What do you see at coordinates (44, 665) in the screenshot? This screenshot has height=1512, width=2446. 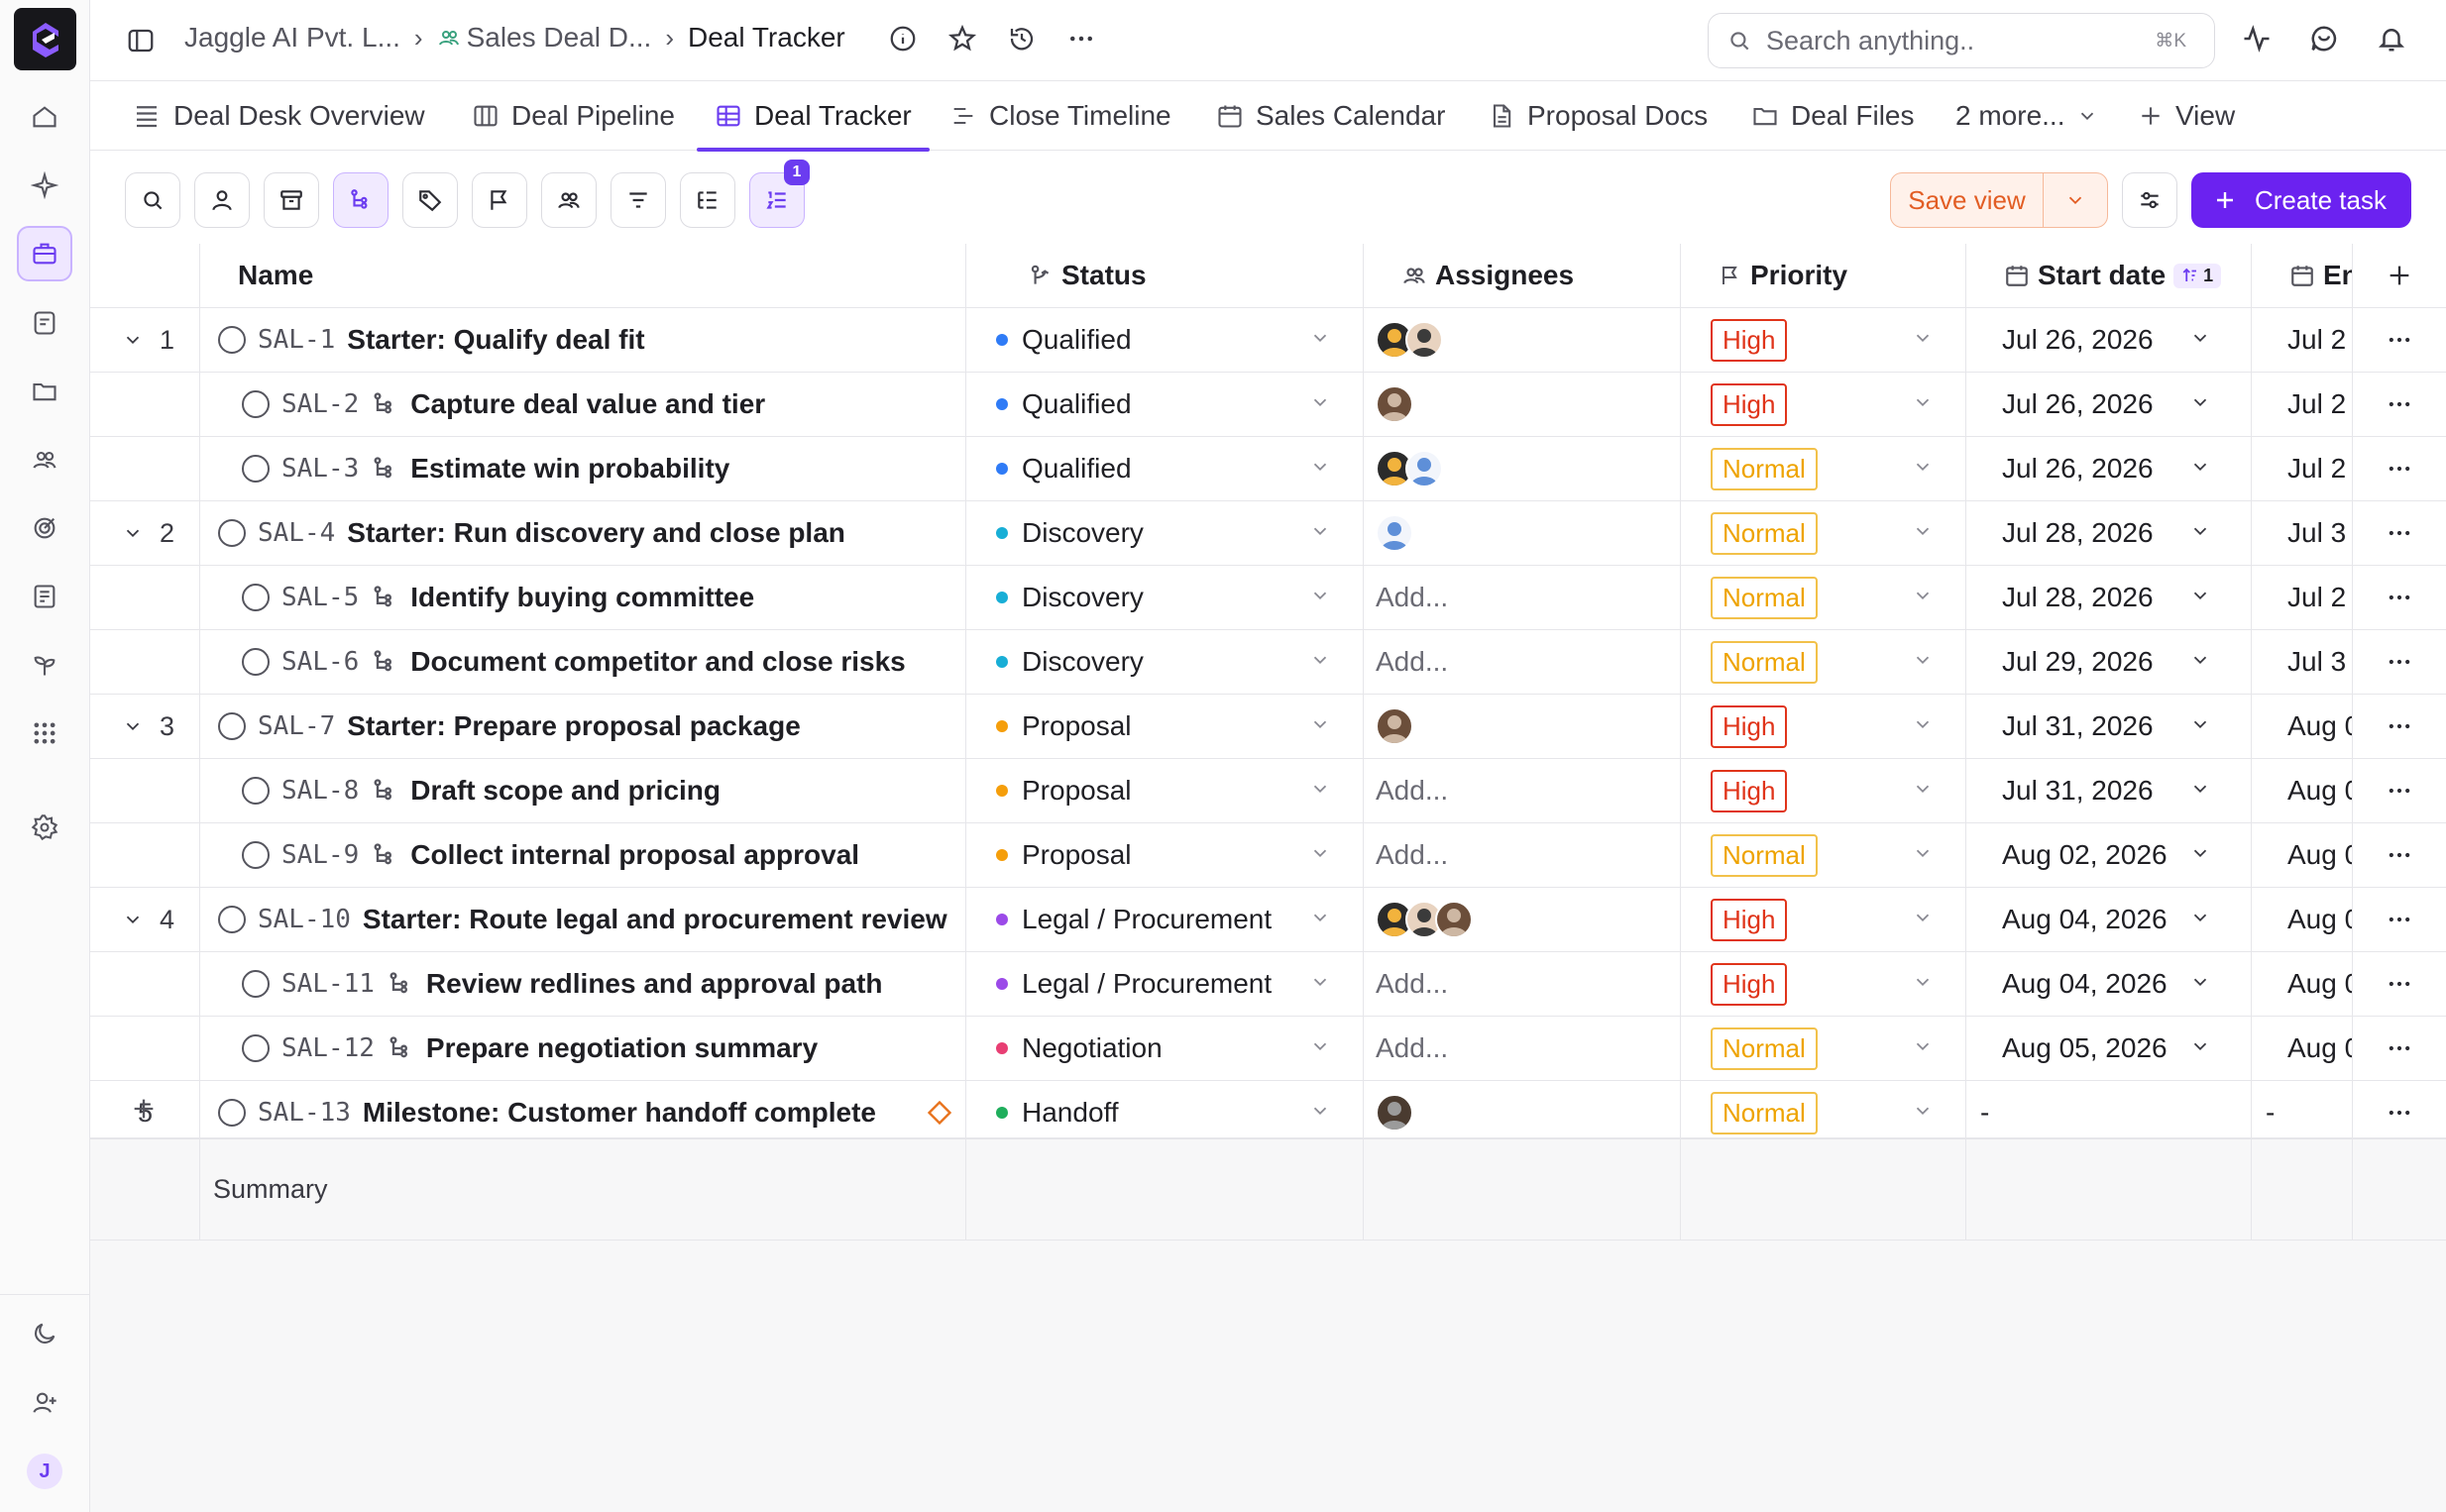 I see `sprout-icon` at bounding box center [44, 665].